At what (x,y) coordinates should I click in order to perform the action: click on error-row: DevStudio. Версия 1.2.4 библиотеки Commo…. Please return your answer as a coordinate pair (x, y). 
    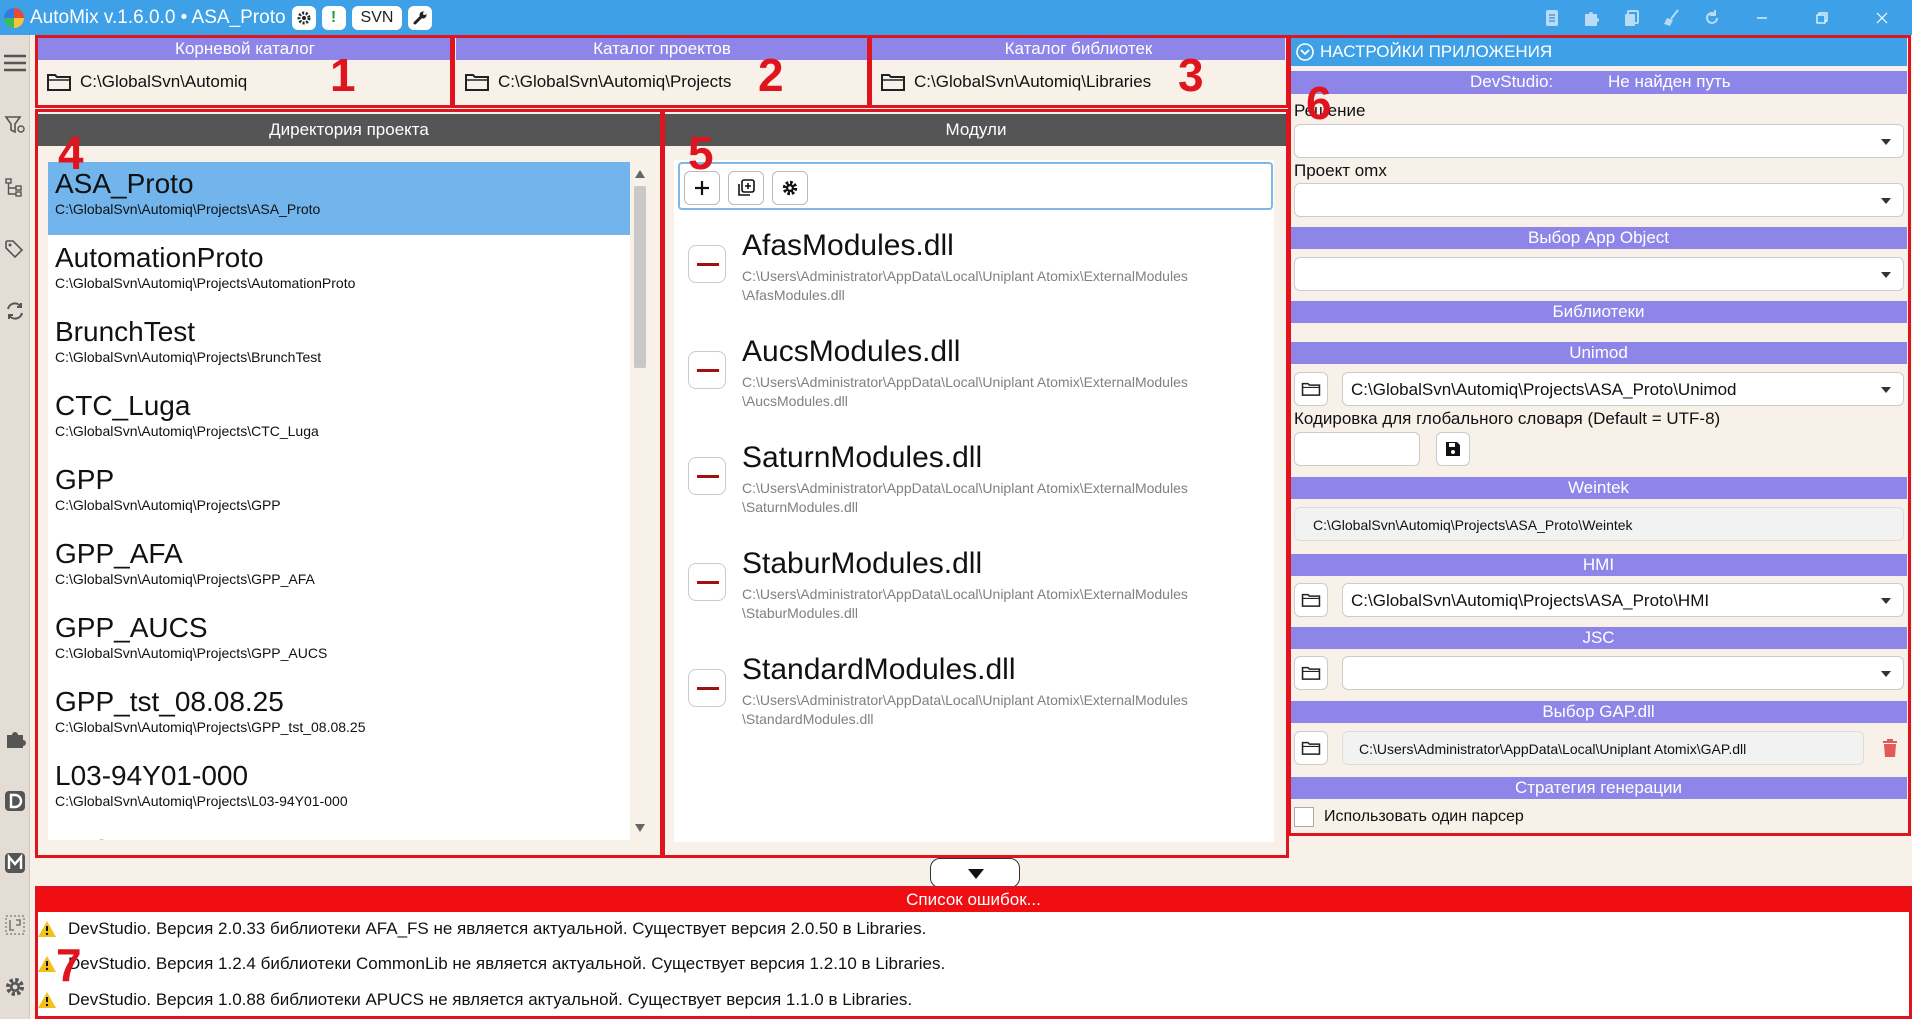
    Looking at the image, I should click on (491, 964).